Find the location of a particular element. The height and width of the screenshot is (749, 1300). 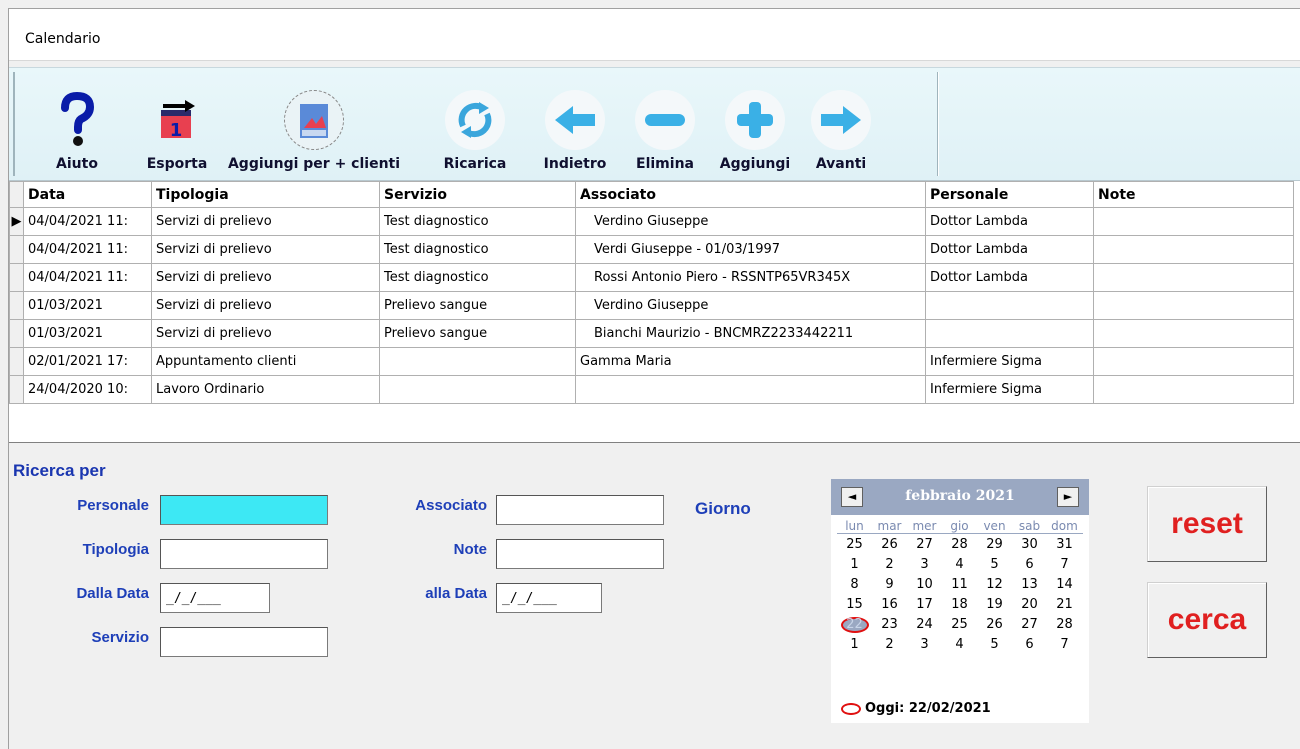

prev-month-button: ◄ is located at coordinates (852, 497).